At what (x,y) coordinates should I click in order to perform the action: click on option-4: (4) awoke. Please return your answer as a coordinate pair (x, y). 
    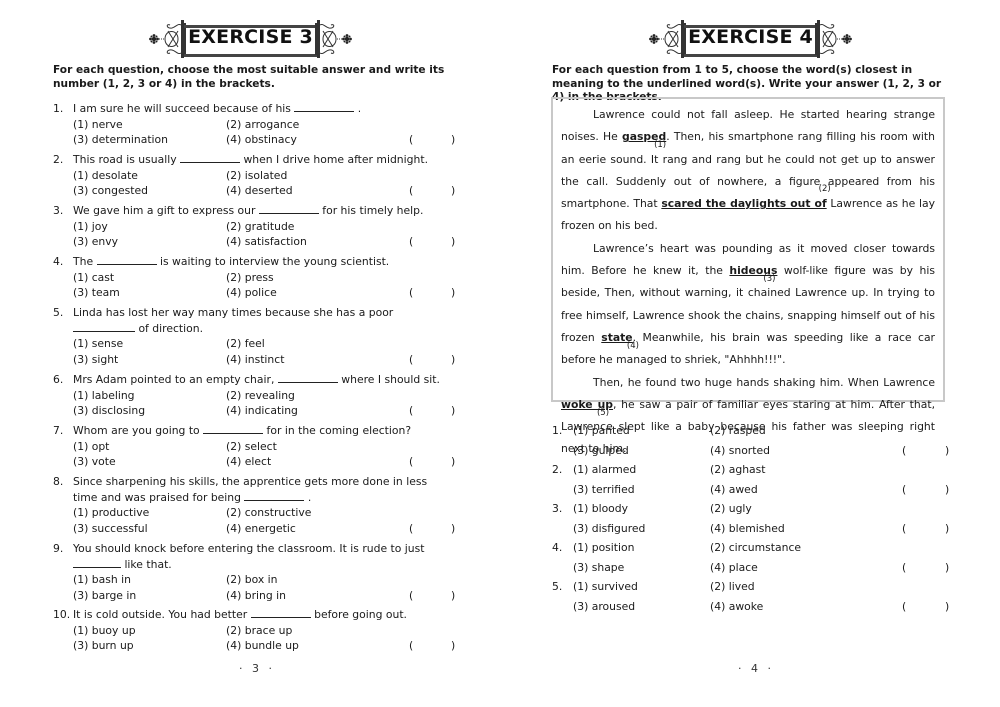
    Looking at the image, I should click on (737, 606).